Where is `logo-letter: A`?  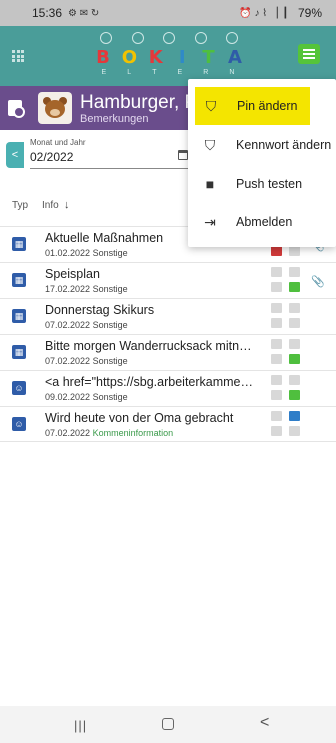 logo-letter: A is located at coordinates (234, 57).